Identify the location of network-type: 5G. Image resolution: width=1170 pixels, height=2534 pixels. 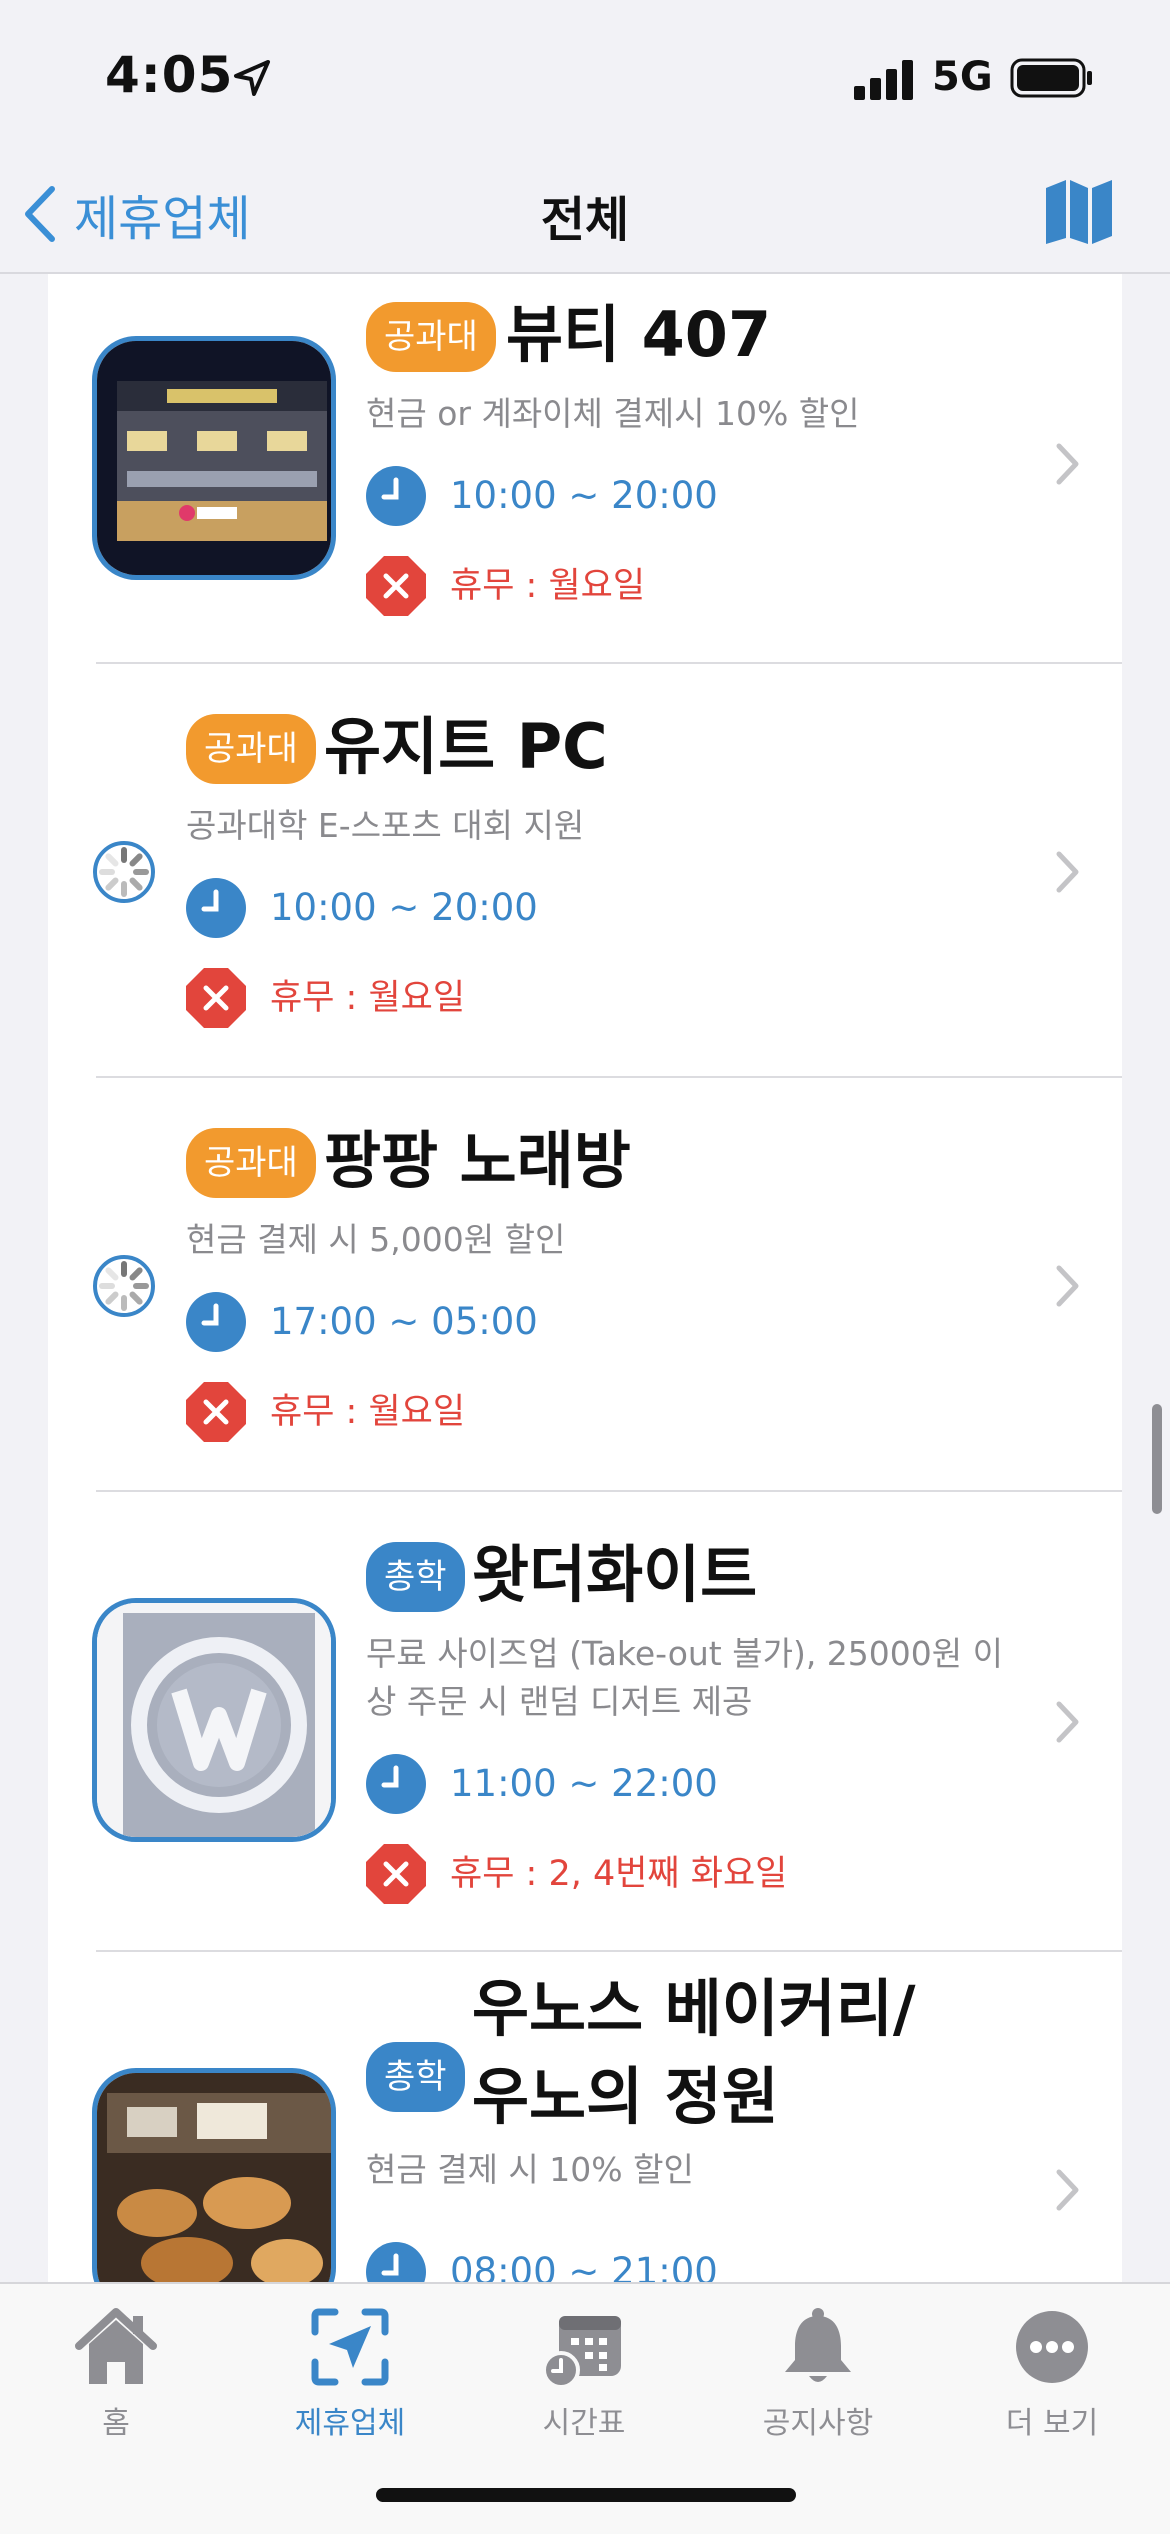
(962, 77).